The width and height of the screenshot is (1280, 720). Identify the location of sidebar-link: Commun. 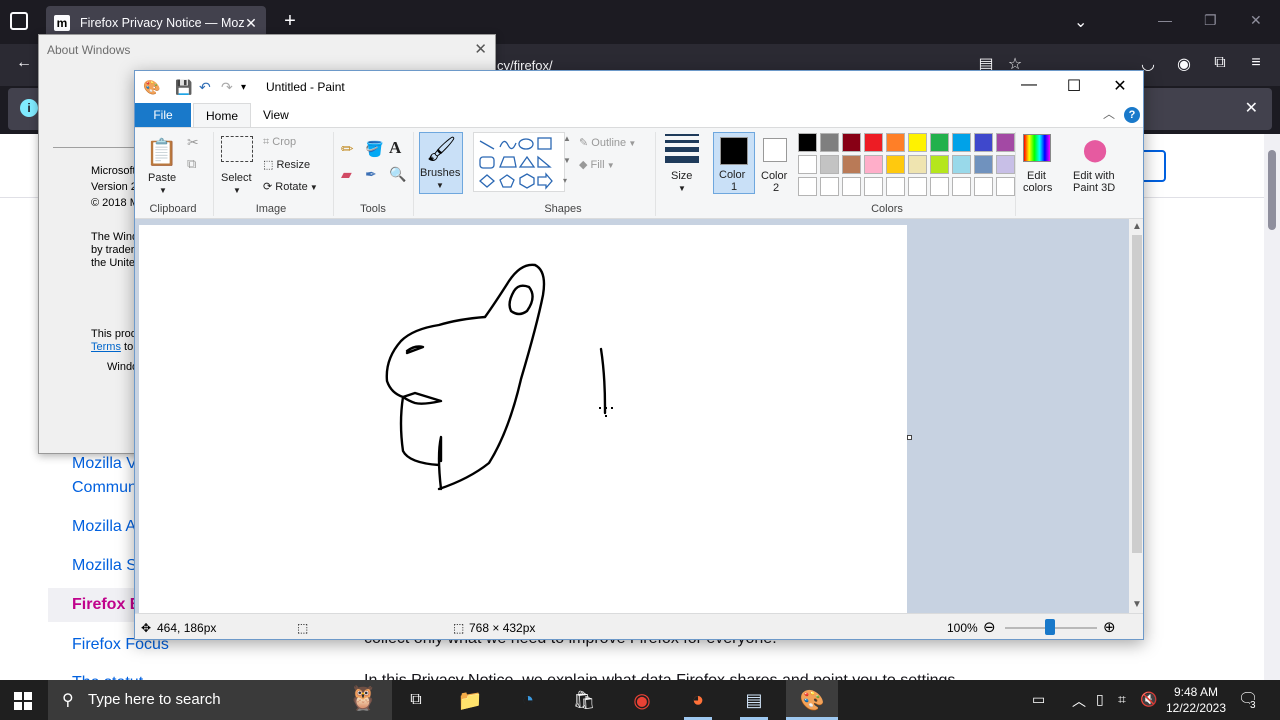
(104, 488).